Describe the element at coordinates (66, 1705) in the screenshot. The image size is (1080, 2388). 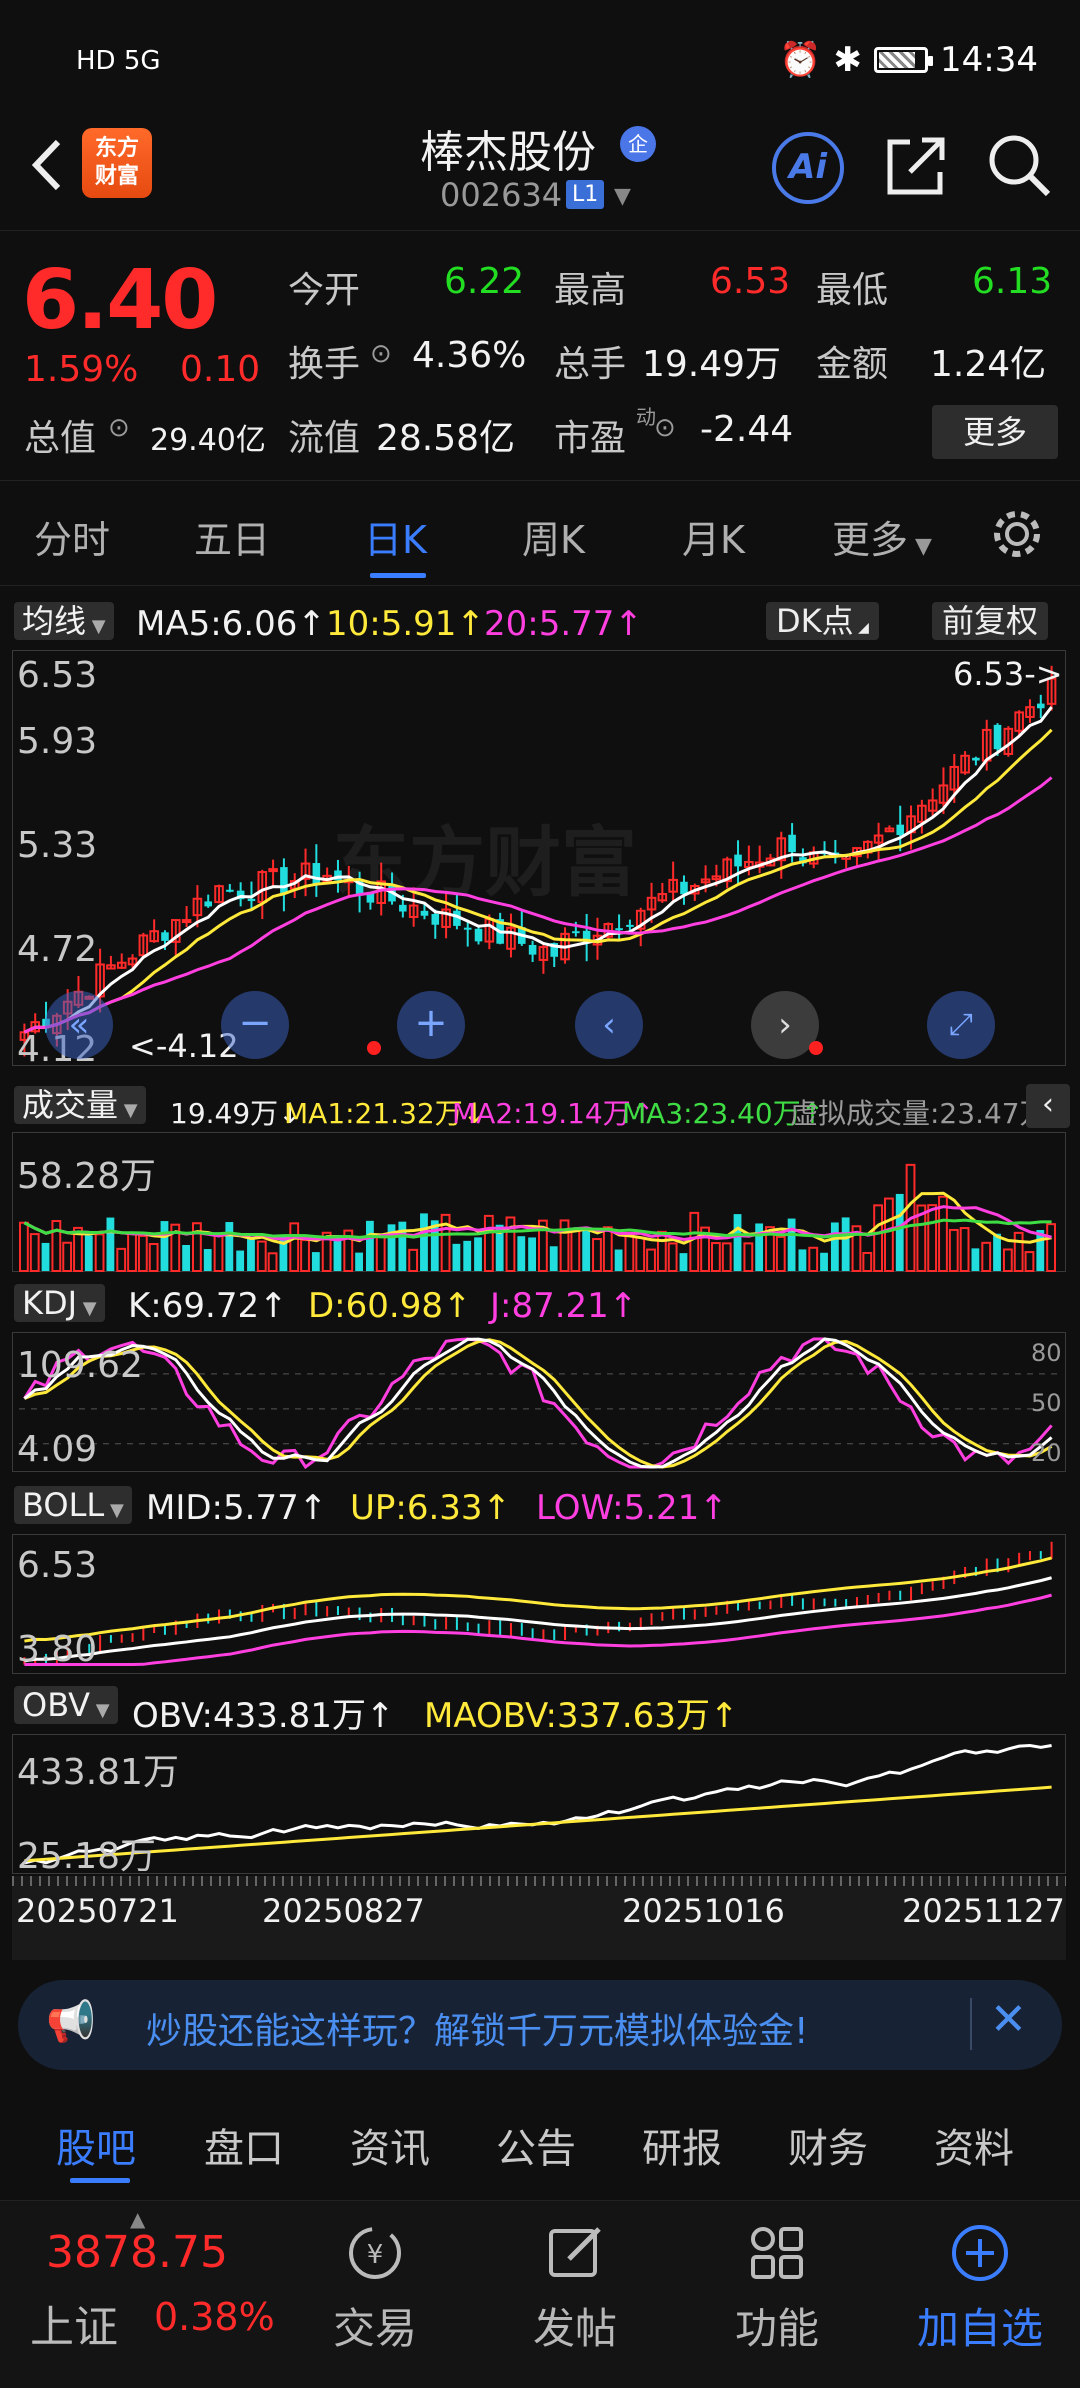
I see `obv-selector: OBV ▼` at that location.